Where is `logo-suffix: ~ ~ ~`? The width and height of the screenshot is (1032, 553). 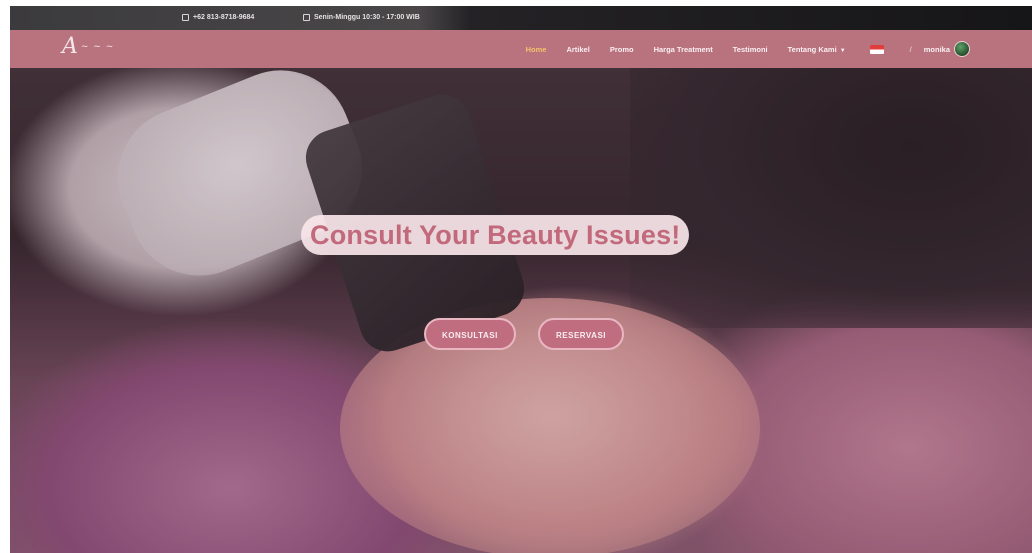 logo-suffix: ~ ~ ~ is located at coordinates (97, 47).